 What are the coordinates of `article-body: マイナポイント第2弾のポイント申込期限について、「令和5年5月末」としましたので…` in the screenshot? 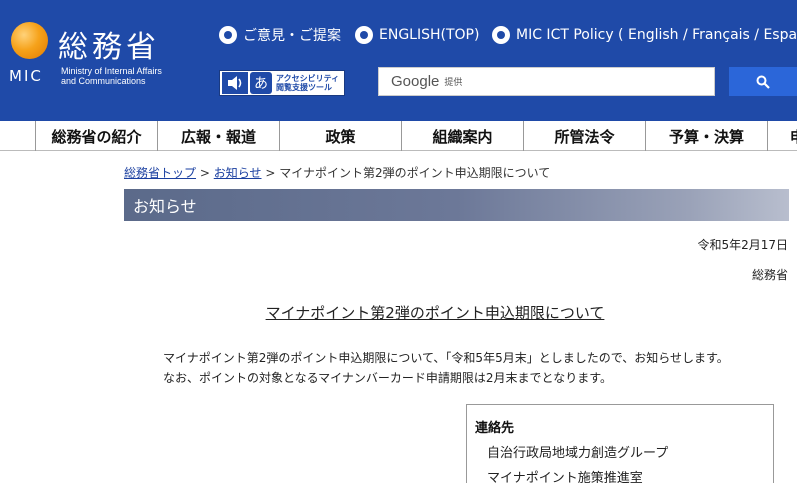 It's located at (446, 368).